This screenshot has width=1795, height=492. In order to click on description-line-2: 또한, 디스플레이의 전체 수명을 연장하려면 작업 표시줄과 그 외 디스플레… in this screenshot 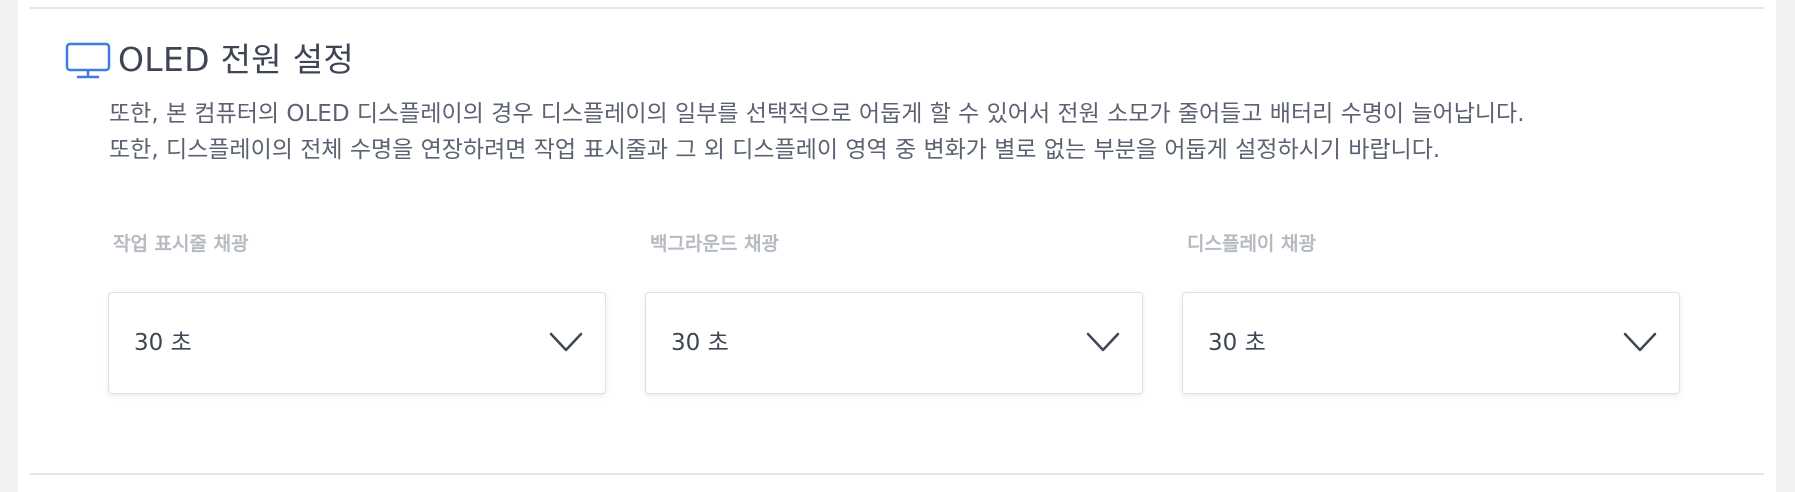, I will do `click(775, 150)`.